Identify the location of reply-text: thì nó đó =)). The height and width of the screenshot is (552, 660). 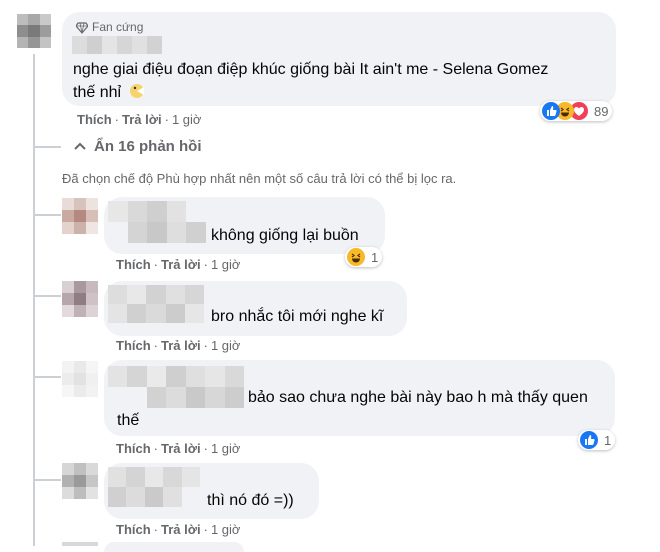
(250, 500).